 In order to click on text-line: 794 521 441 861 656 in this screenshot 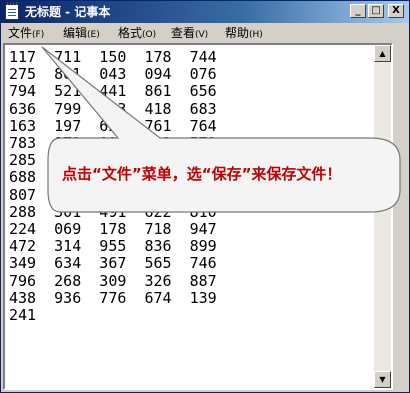, I will do `click(113, 91)`.